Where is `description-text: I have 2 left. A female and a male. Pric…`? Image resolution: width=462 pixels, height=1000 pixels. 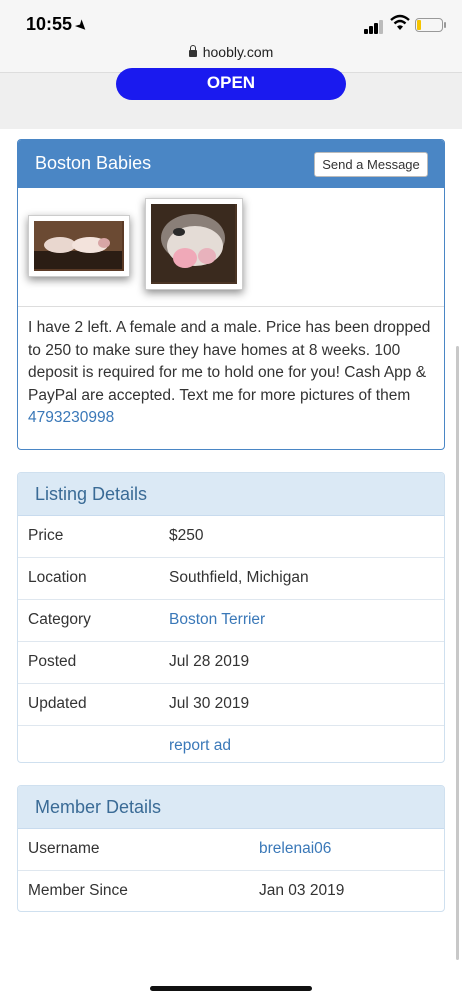 description-text: I have 2 left. A female and a male. Pric… is located at coordinates (229, 361).